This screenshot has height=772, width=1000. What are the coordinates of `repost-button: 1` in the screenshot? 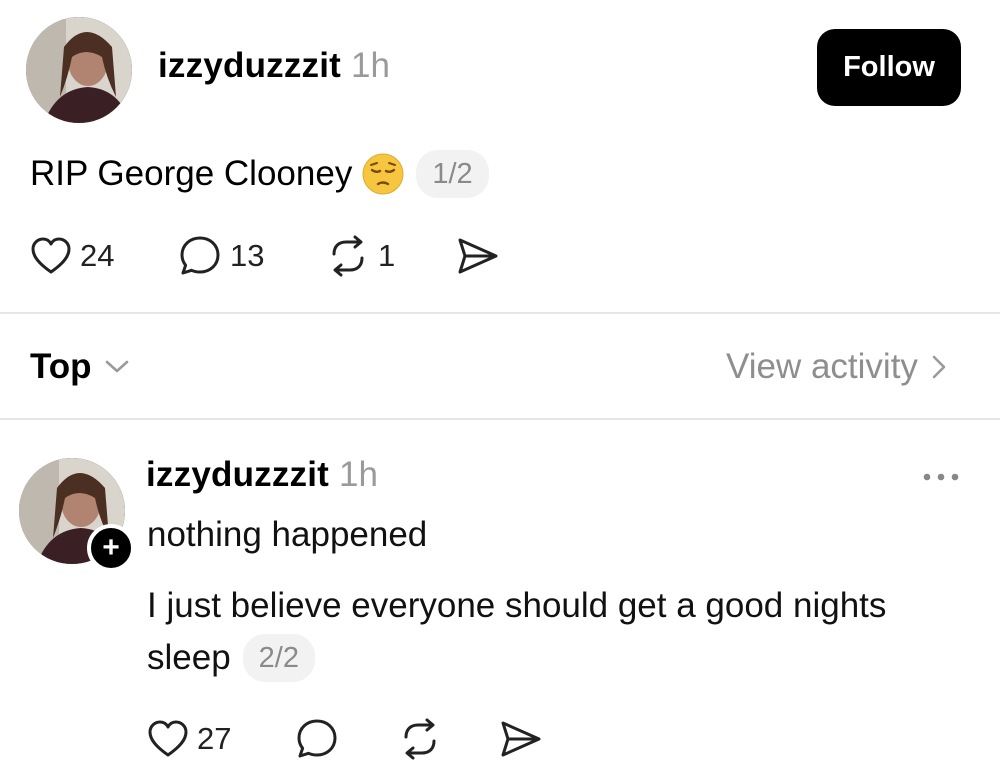 It's located at (360, 256).